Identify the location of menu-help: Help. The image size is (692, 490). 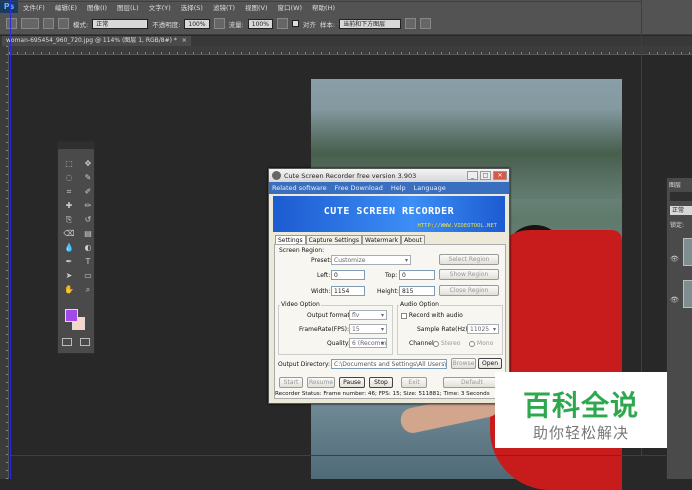
(398, 188).